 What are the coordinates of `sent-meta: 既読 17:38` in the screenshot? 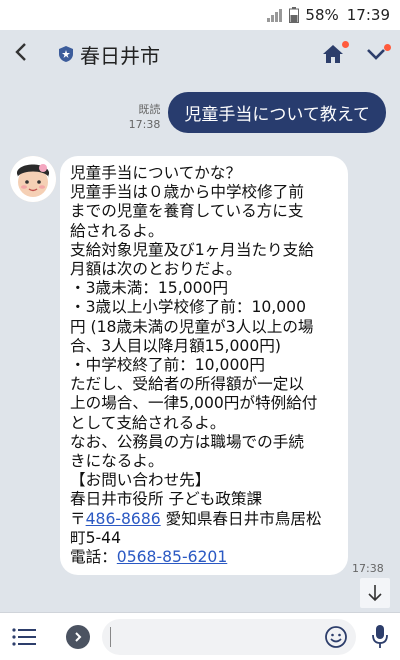 It's located at (145, 118).